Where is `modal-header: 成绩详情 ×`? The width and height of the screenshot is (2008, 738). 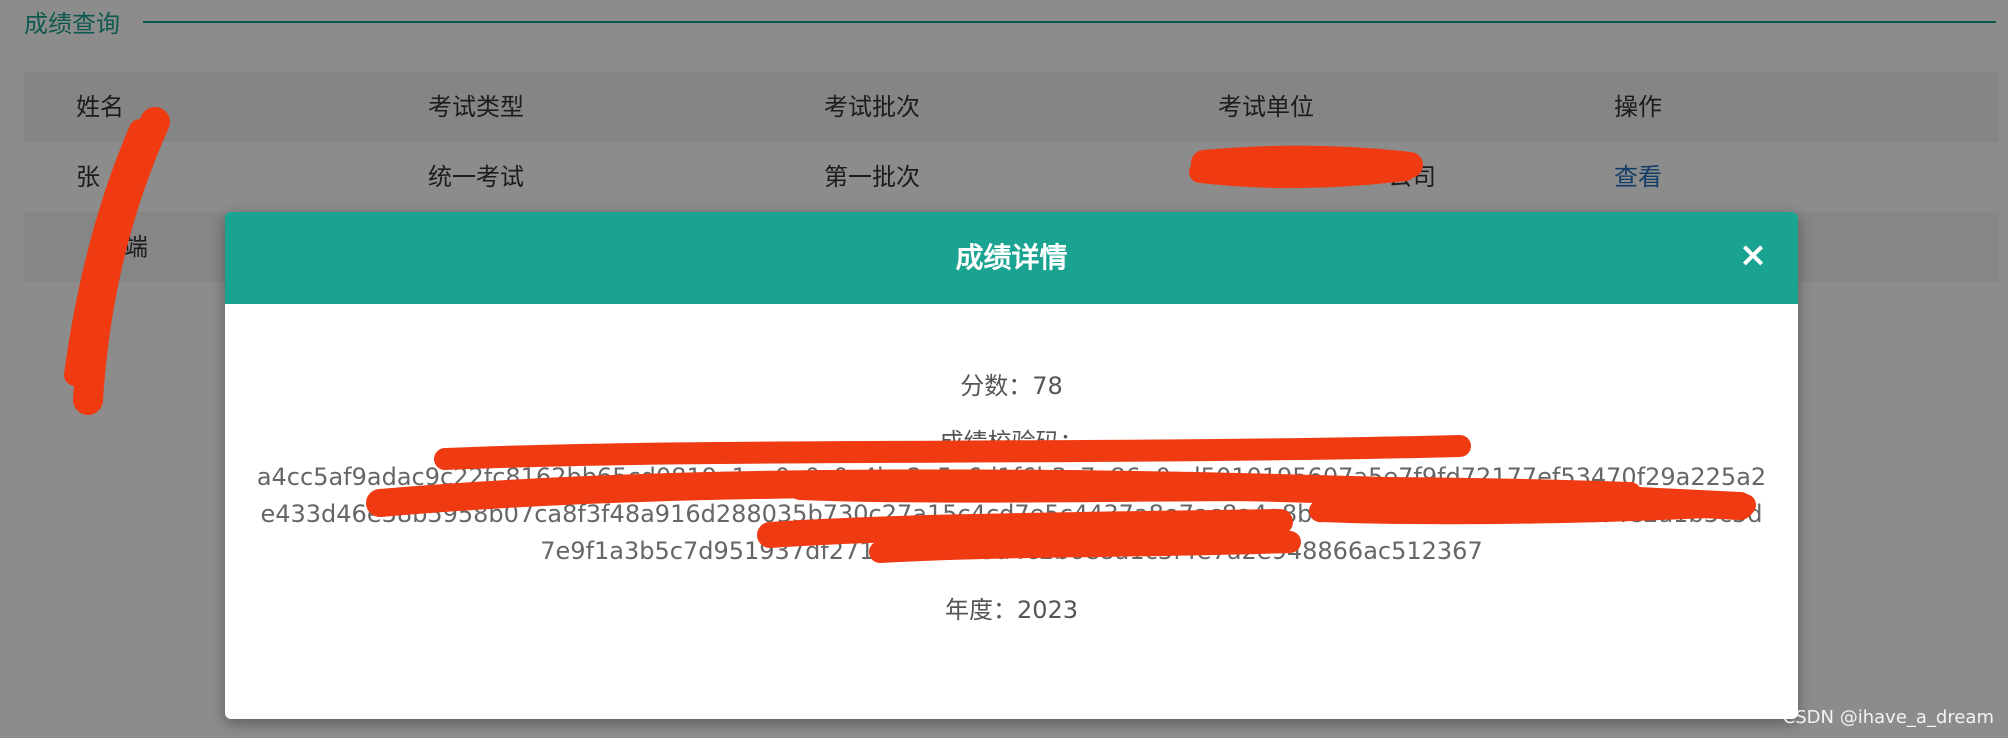 modal-header: 成绩详情 × is located at coordinates (1011, 258).